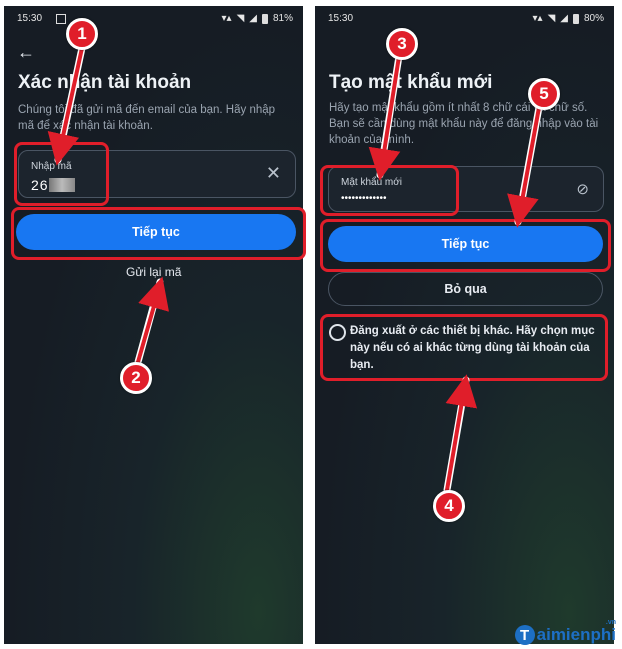  What do you see at coordinates (82, 34) in the screenshot?
I see `step-marker-1: 1` at bounding box center [82, 34].